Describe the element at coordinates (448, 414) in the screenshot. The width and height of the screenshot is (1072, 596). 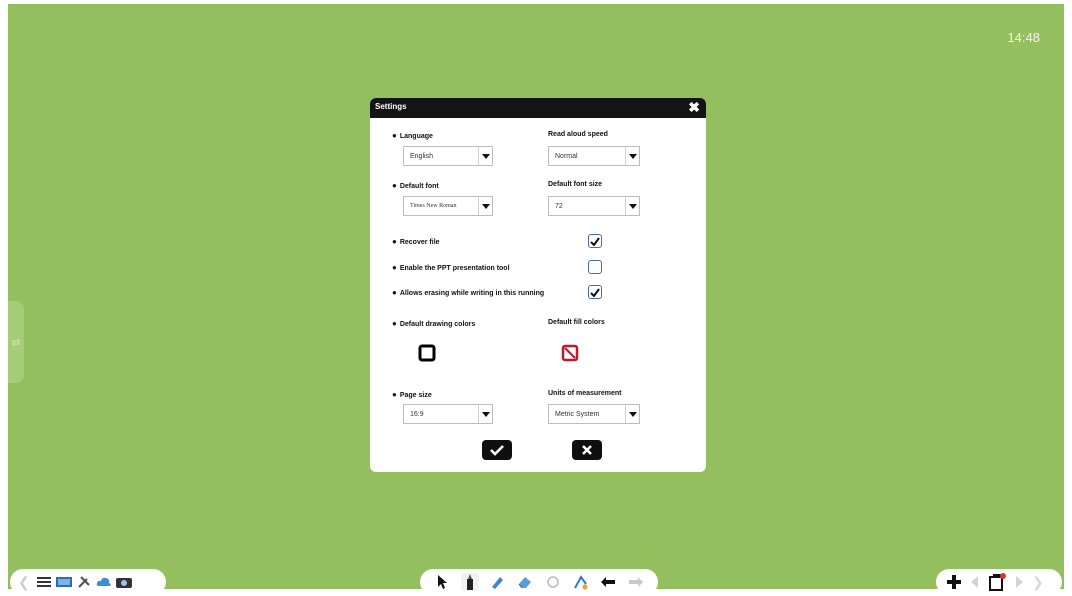
I see `page-size-select: 16:9` at that location.